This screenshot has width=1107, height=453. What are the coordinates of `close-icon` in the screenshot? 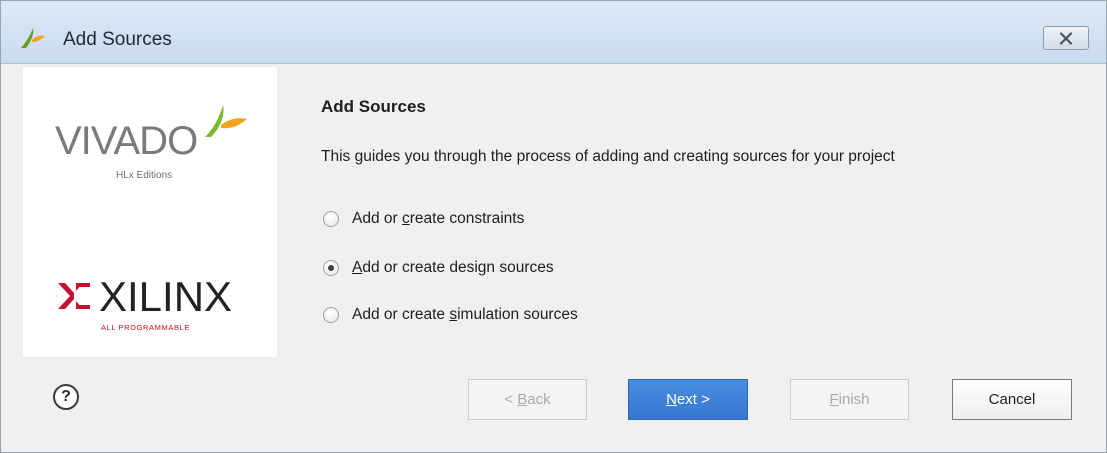 It's located at (1066, 38).